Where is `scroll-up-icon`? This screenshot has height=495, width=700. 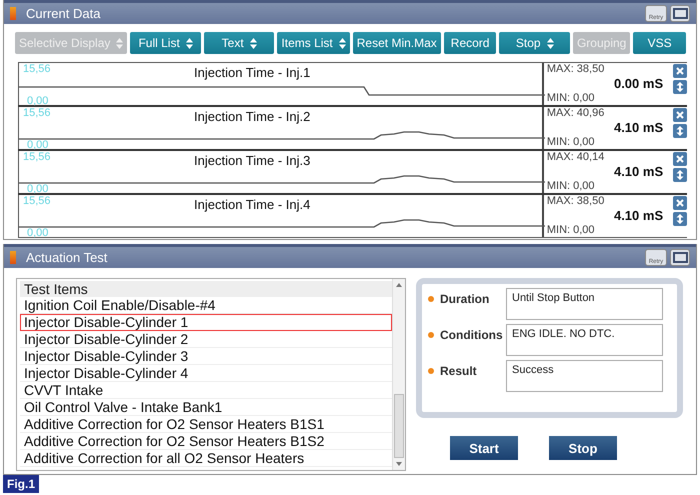 scroll-up-icon is located at coordinates (399, 285).